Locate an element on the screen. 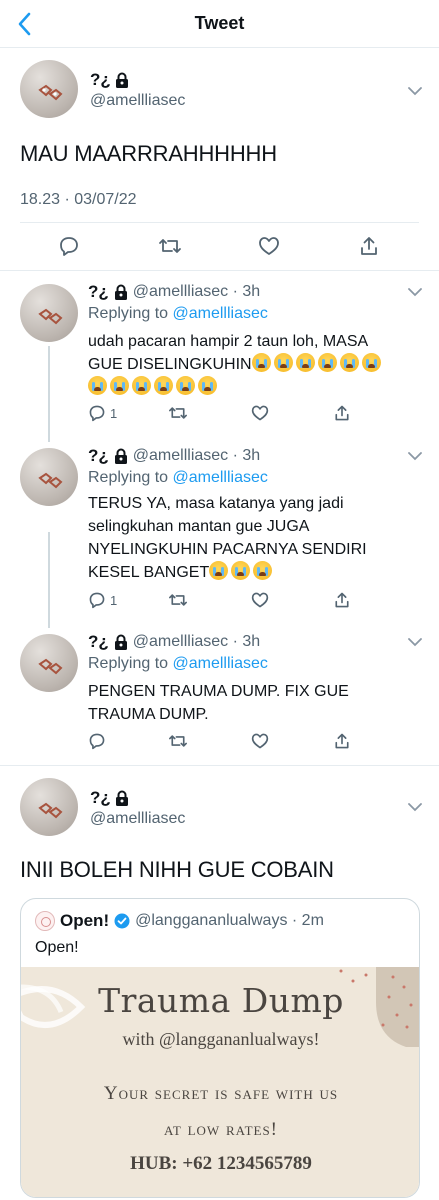  quoted-text: Open! is located at coordinates (57, 947).